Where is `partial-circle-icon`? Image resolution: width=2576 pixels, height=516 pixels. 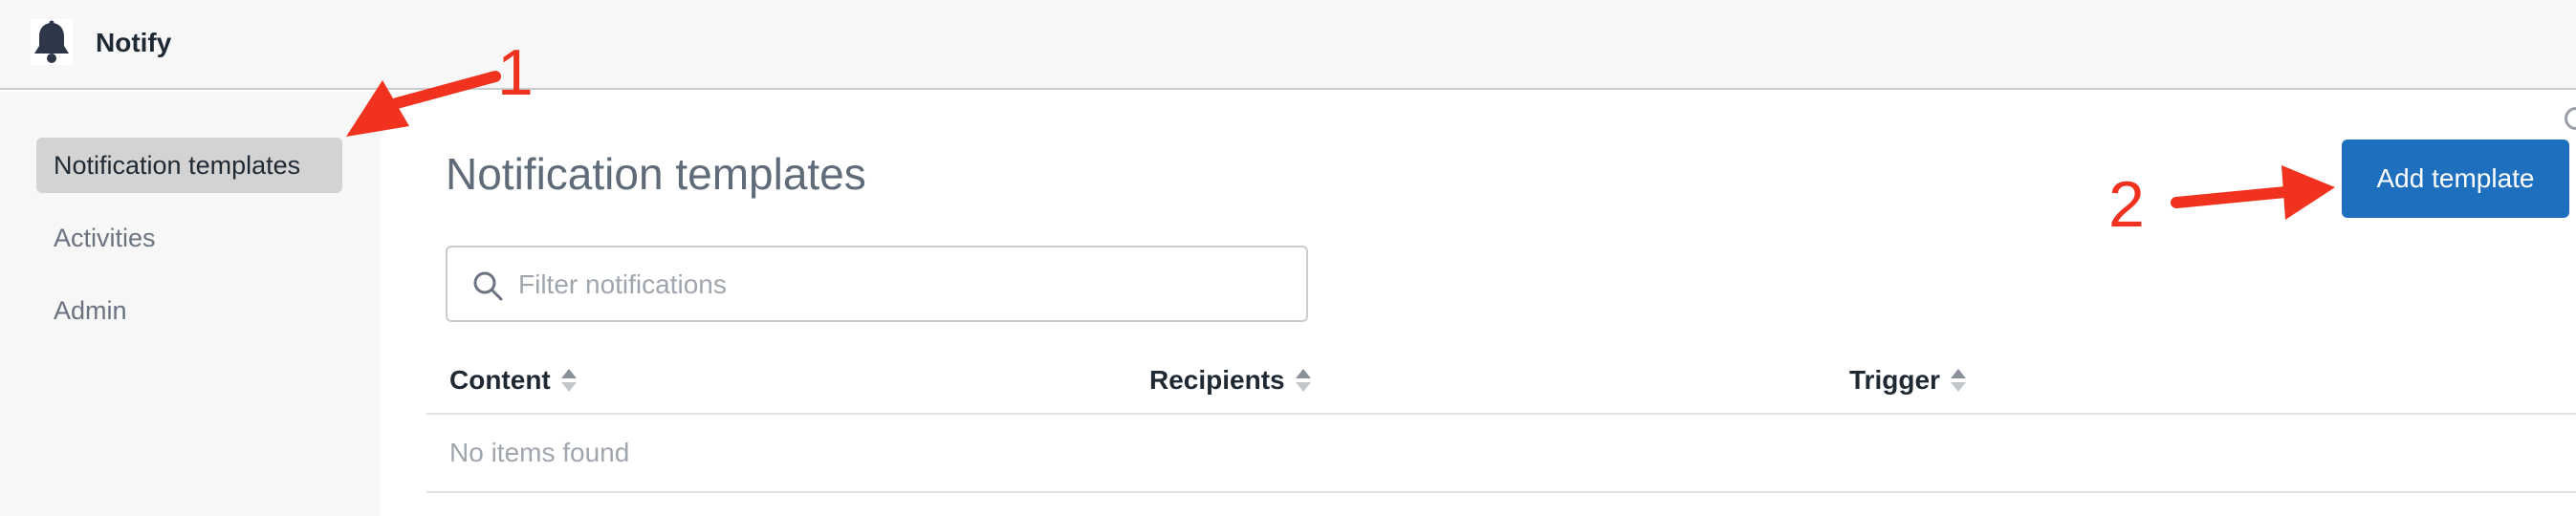 partial-circle-icon is located at coordinates (2570, 119).